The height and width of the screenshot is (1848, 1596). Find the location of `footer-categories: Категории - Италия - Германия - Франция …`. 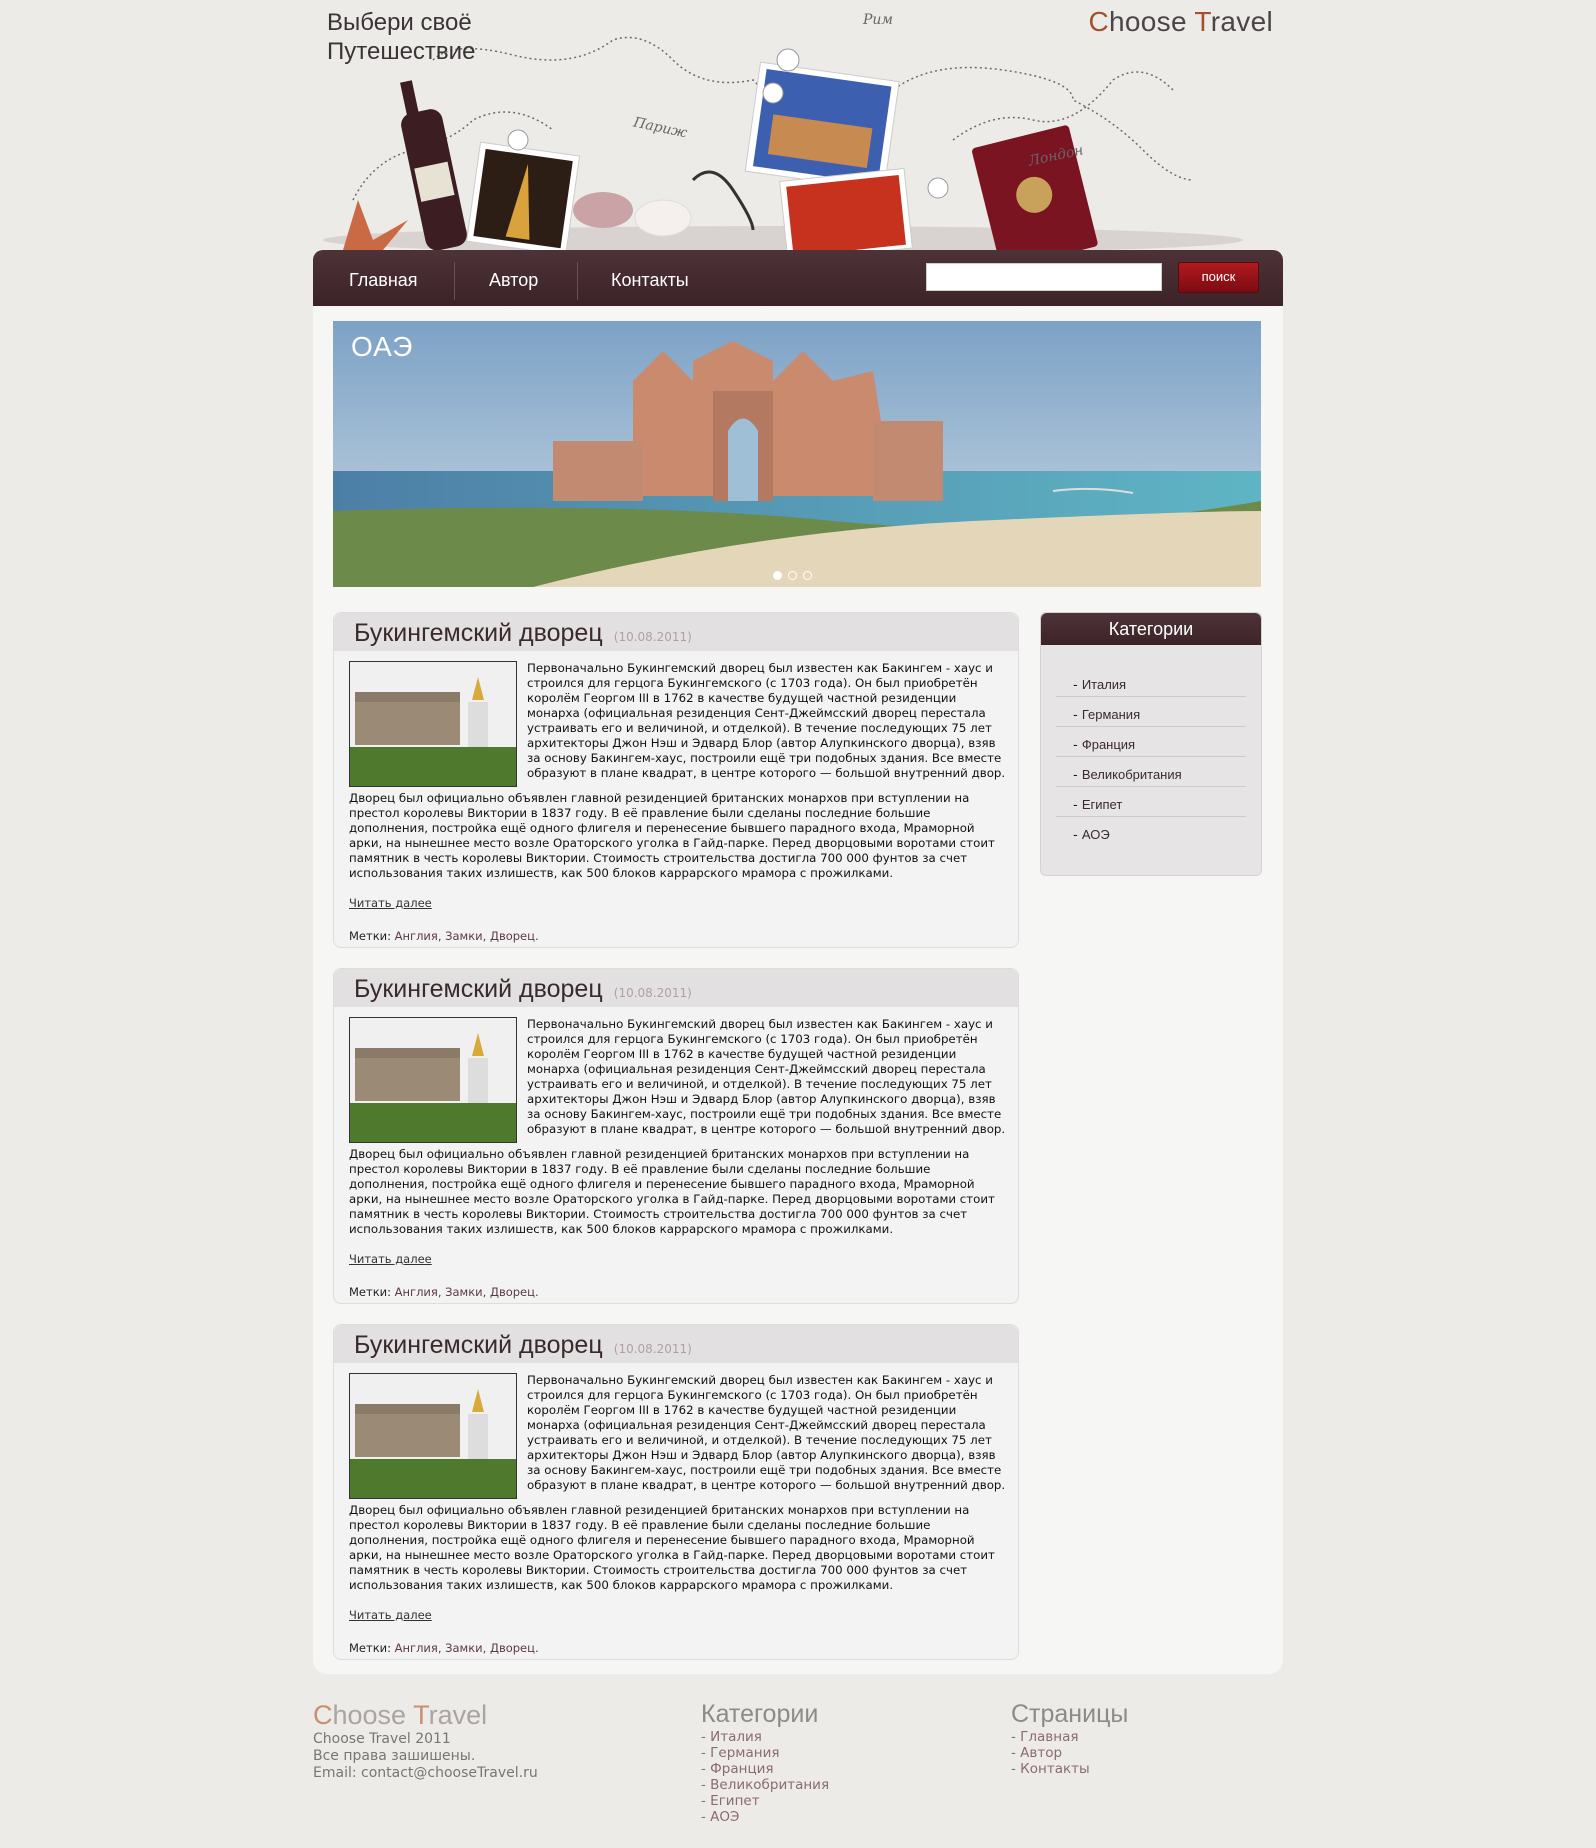

footer-categories: Категории - Италия - Германия - Франция … is located at coordinates (765, 1762).